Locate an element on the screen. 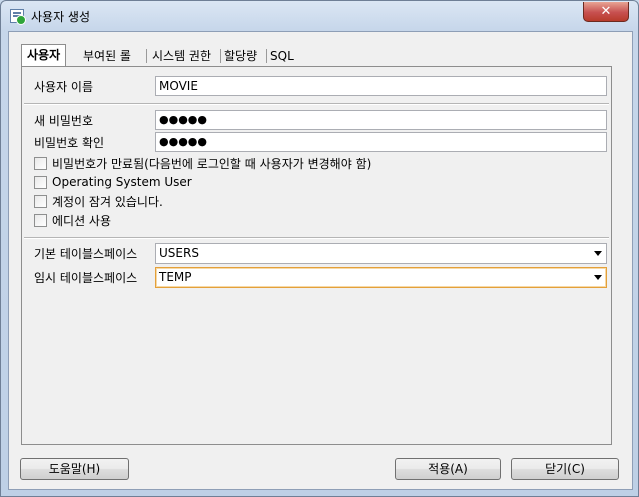 The image size is (639, 497). username-label: 사용자 이름 is located at coordinates (64, 87).